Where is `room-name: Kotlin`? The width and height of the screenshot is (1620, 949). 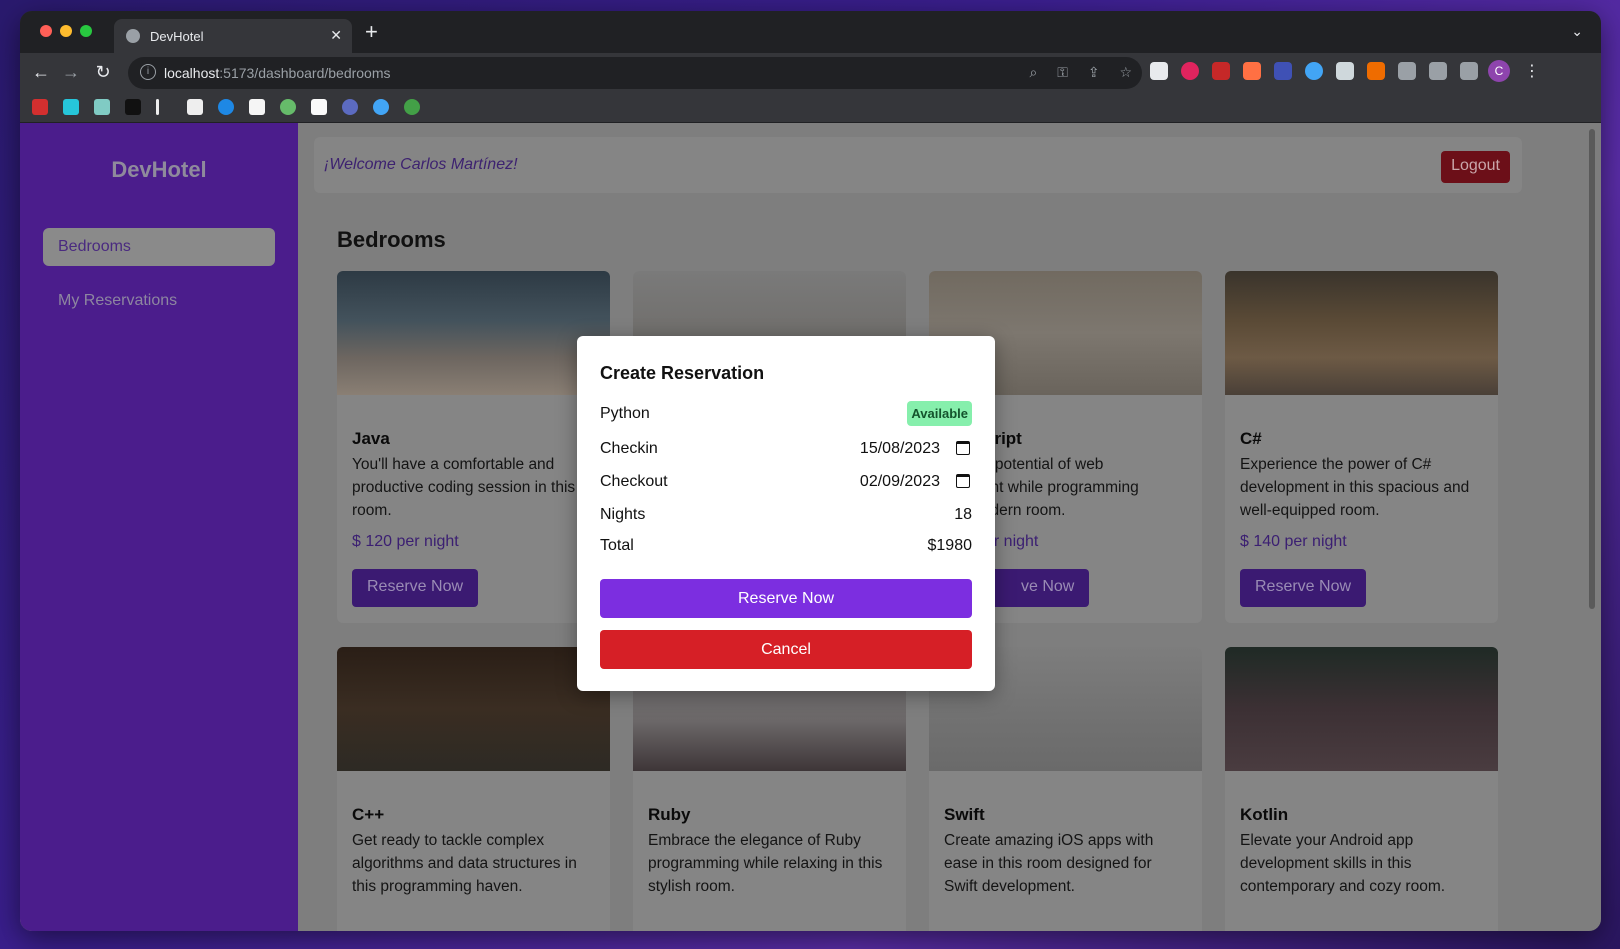 room-name: Kotlin is located at coordinates (1264, 814).